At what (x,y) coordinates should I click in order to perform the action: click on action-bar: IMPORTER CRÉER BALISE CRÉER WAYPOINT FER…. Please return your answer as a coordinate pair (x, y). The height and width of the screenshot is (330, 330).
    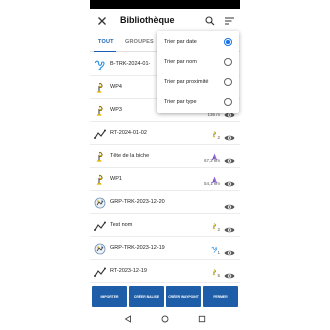
    Looking at the image, I should click on (165, 297).